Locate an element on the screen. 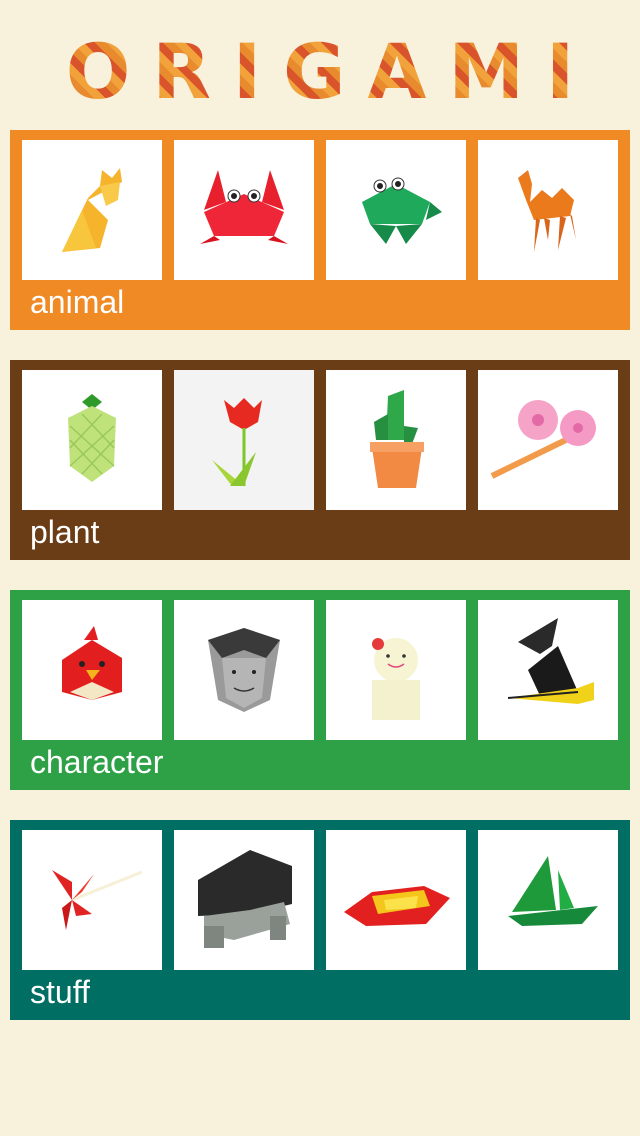 Image resolution: width=640 pixels, height=1136 pixels. witch-icon is located at coordinates (548, 670).